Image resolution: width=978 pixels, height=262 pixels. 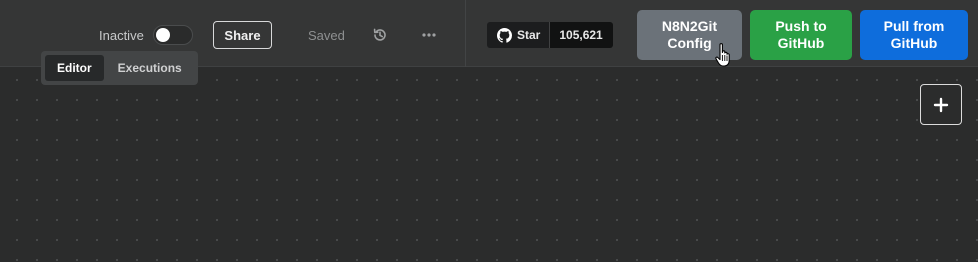 I want to click on view-tabs: Editor Executions, so click(x=119, y=68).